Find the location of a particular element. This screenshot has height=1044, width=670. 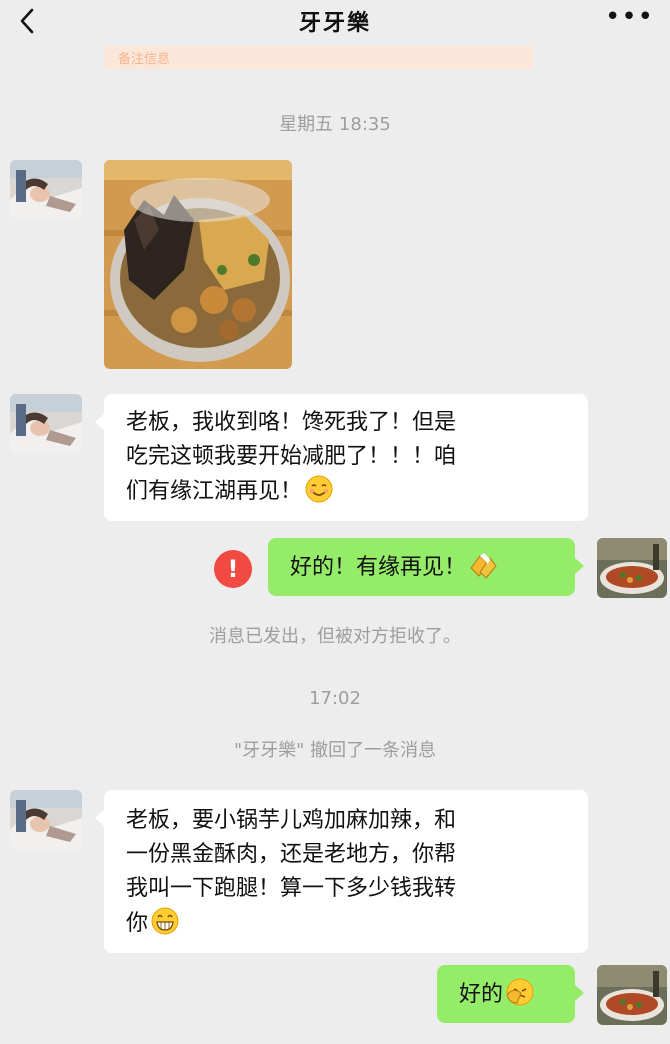

outgoing-message: 好的 is located at coordinates (510, 994).